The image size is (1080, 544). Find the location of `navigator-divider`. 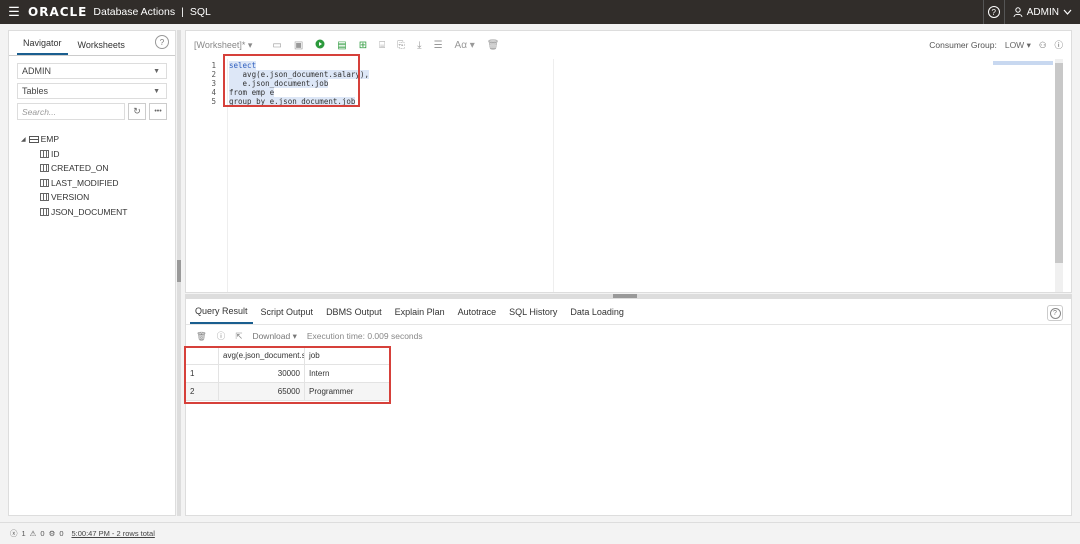

navigator-divider is located at coordinates (92, 55).